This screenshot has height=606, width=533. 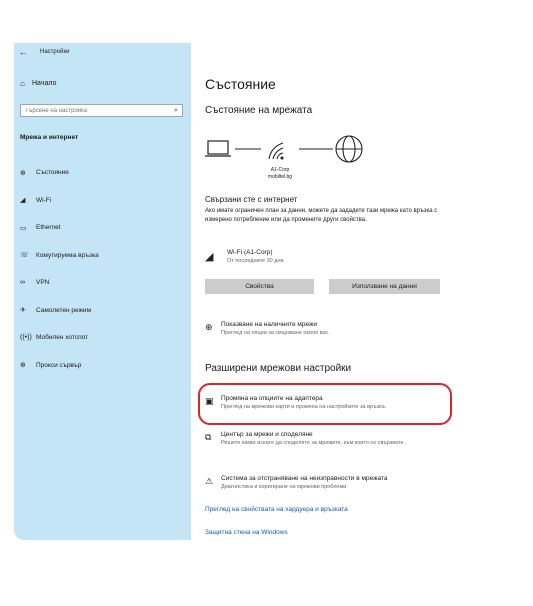 What do you see at coordinates (48, 228) in the screenshot?
I see `sidebar-item-label: Ethernet` at bounding box center [48, 228].